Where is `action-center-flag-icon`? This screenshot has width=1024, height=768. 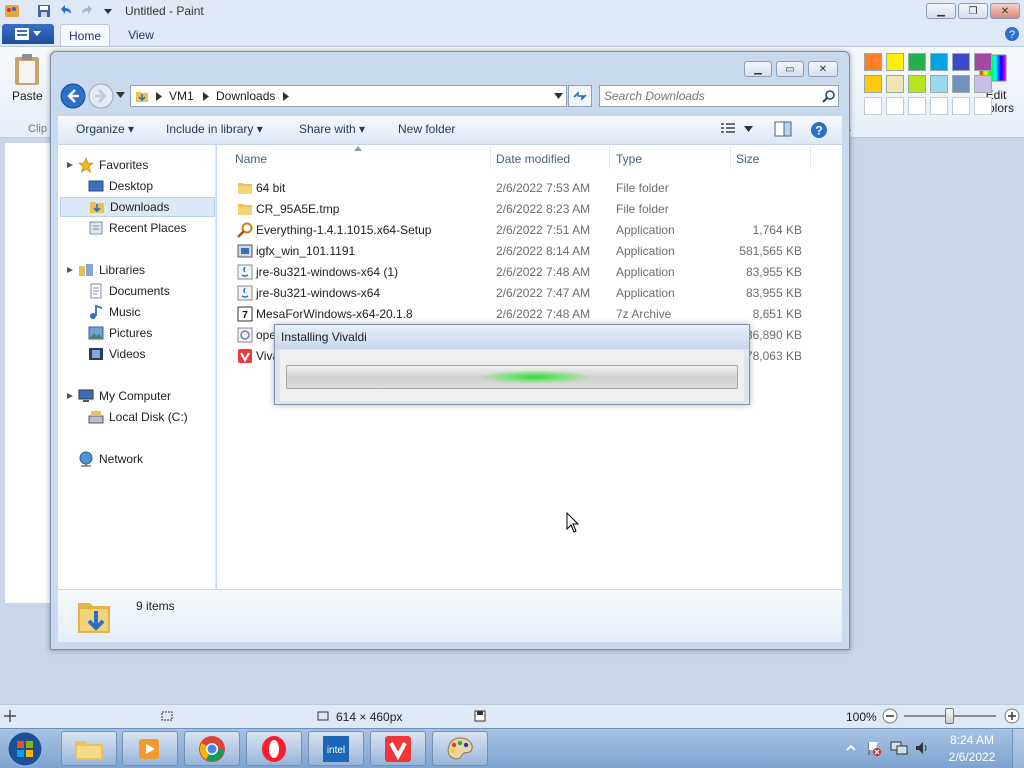
action-center-flag-icon is located at coordinates (874, 748).